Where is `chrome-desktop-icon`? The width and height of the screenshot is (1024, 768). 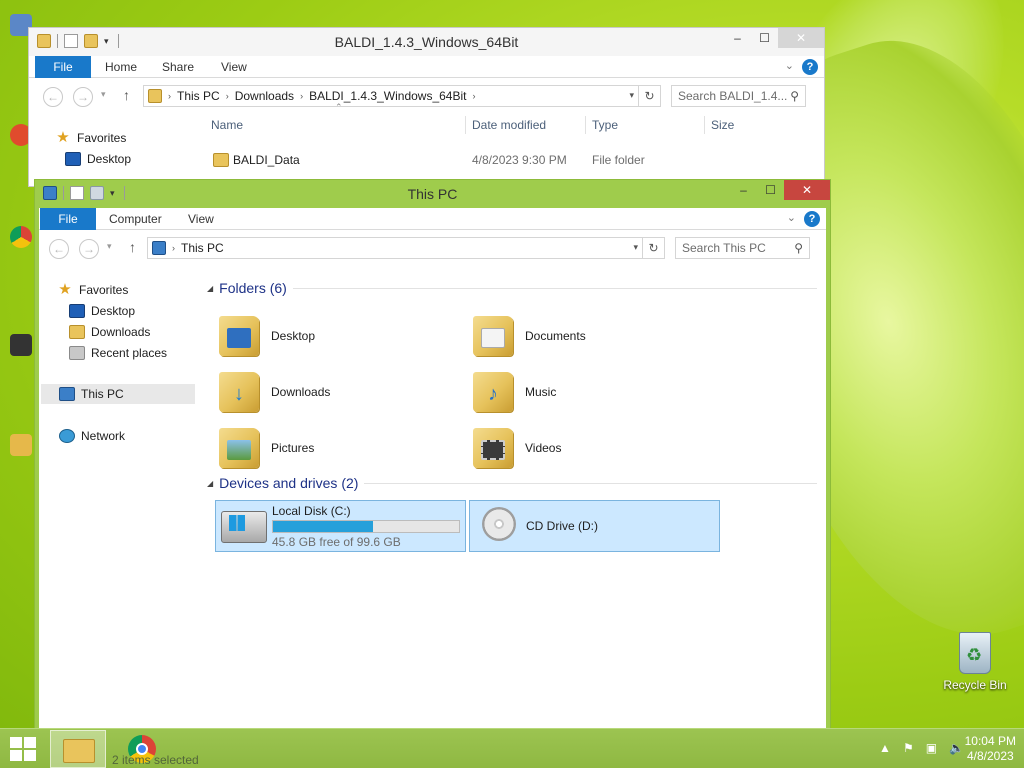
chrome-desktop-icon is located at coordinates (21, 237).